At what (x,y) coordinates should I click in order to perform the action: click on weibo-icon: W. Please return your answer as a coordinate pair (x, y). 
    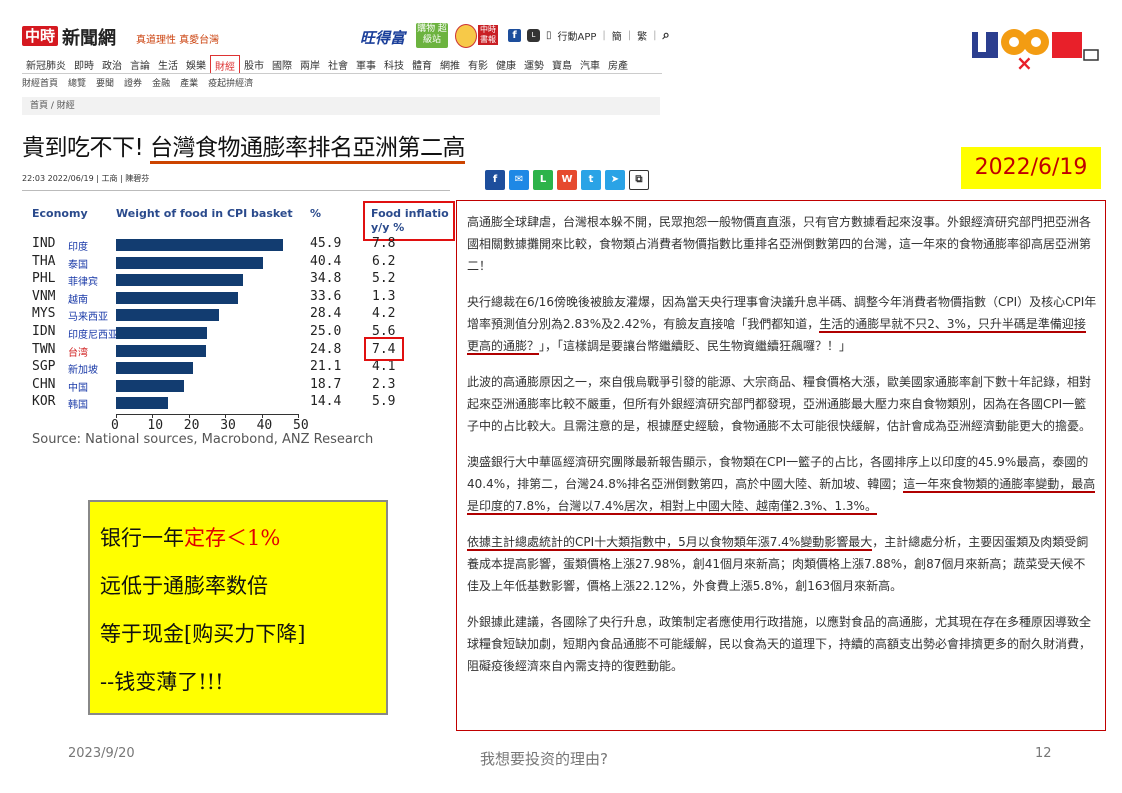
    Looking at the image, I should click on (567, 180).